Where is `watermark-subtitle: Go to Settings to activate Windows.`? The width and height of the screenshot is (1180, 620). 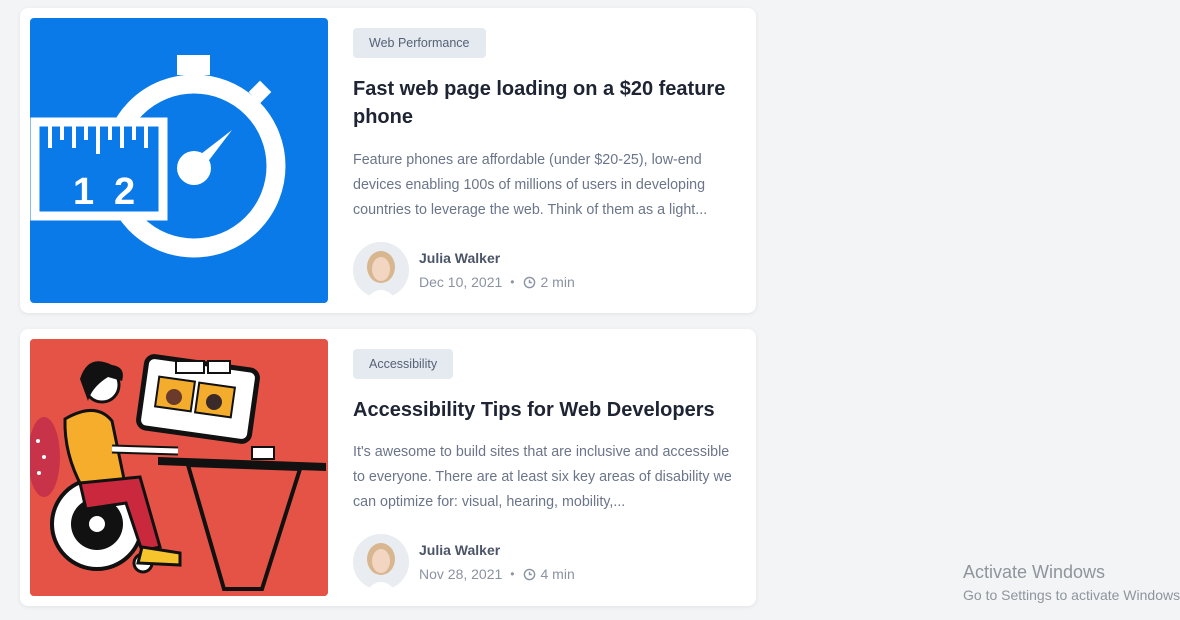
watermark-subtitle: Go to Settings to activate Windows. is located at coordinates (1071, 595).